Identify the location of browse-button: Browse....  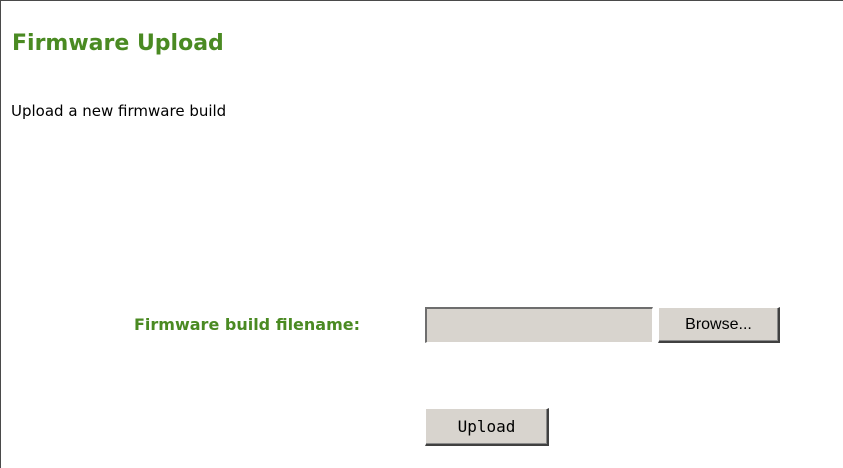
(719, 325).